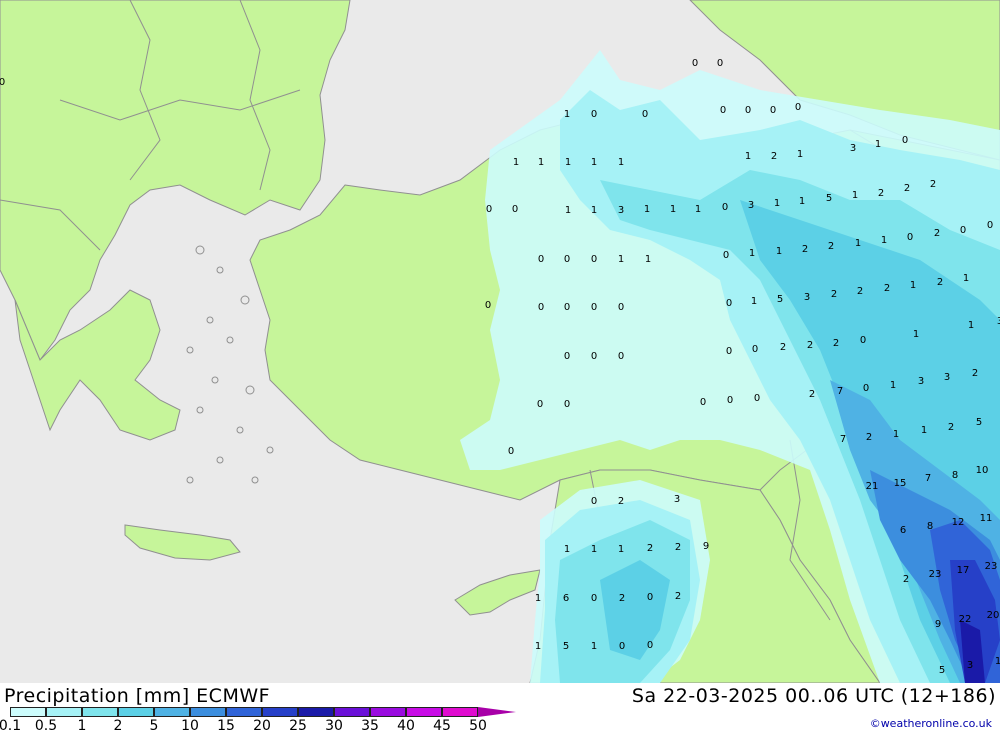  Describe the element at coordinates (931, 723) in the screenshot. I see `credit-link: ©weatheronline.co.uk` at that location.